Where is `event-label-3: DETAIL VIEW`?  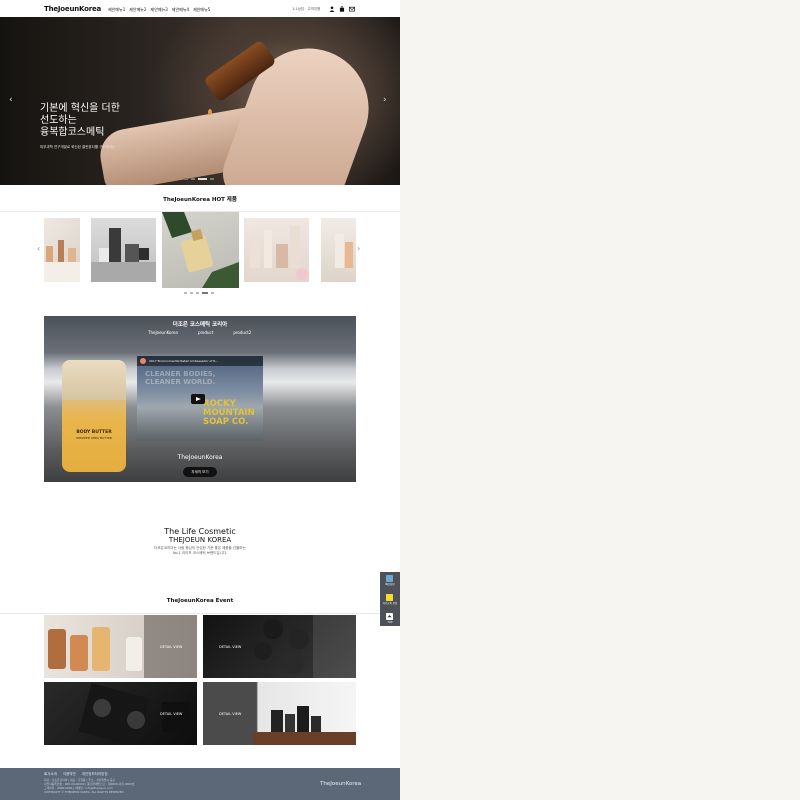 event-label-3: DETAIL VIEW is located at coordinates (171, 714).